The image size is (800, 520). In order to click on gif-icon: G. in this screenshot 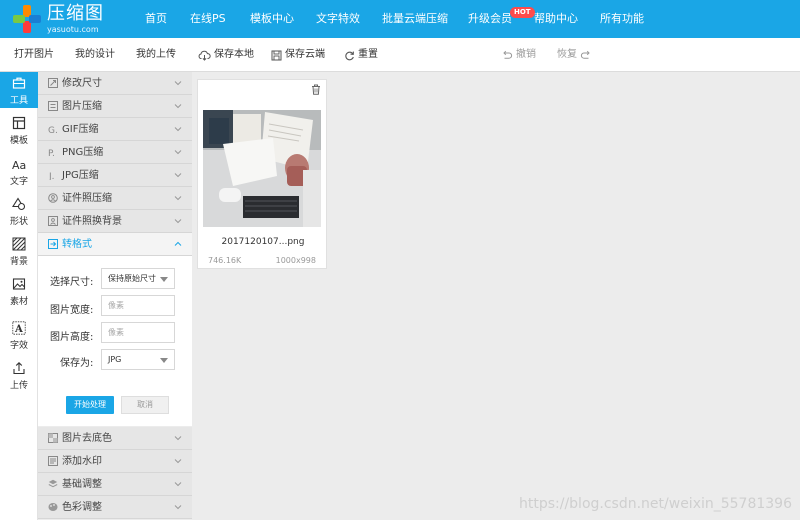, I will do `click(53, 130)`.